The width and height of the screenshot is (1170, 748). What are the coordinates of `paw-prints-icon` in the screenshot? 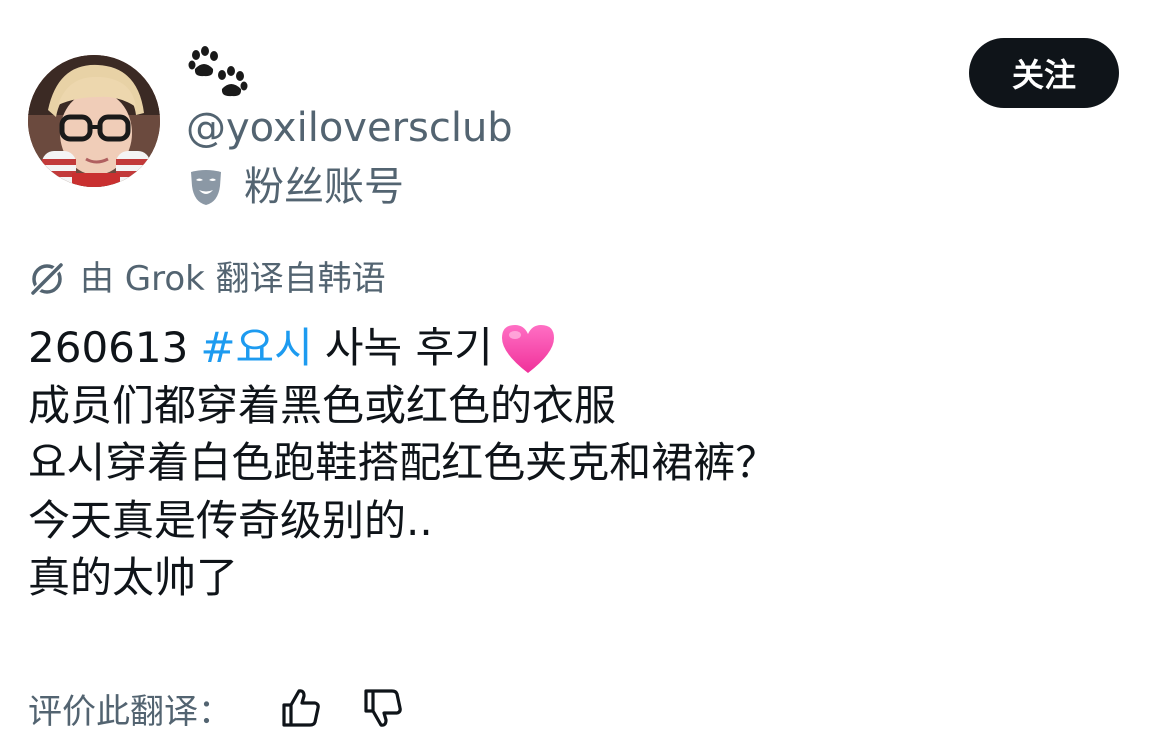 It's located at (218, 71).